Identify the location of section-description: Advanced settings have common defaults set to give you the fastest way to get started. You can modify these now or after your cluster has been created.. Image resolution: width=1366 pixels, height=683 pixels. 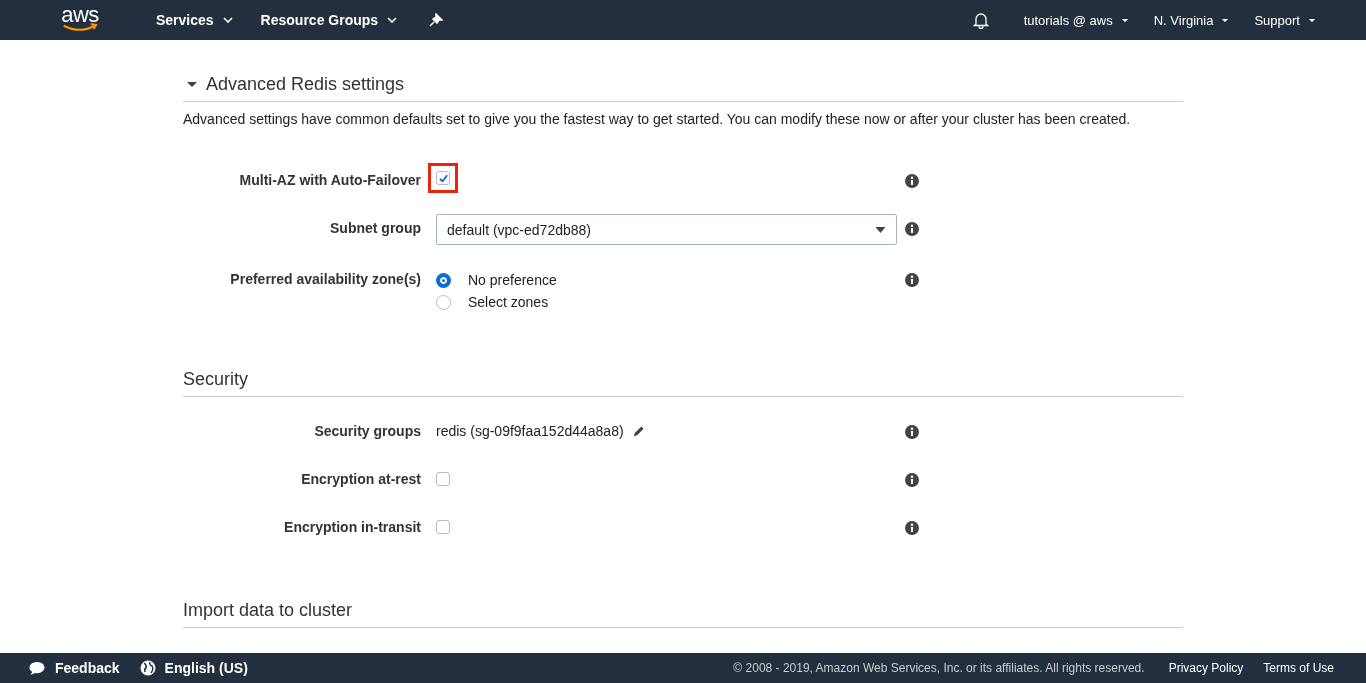
(657, 119).